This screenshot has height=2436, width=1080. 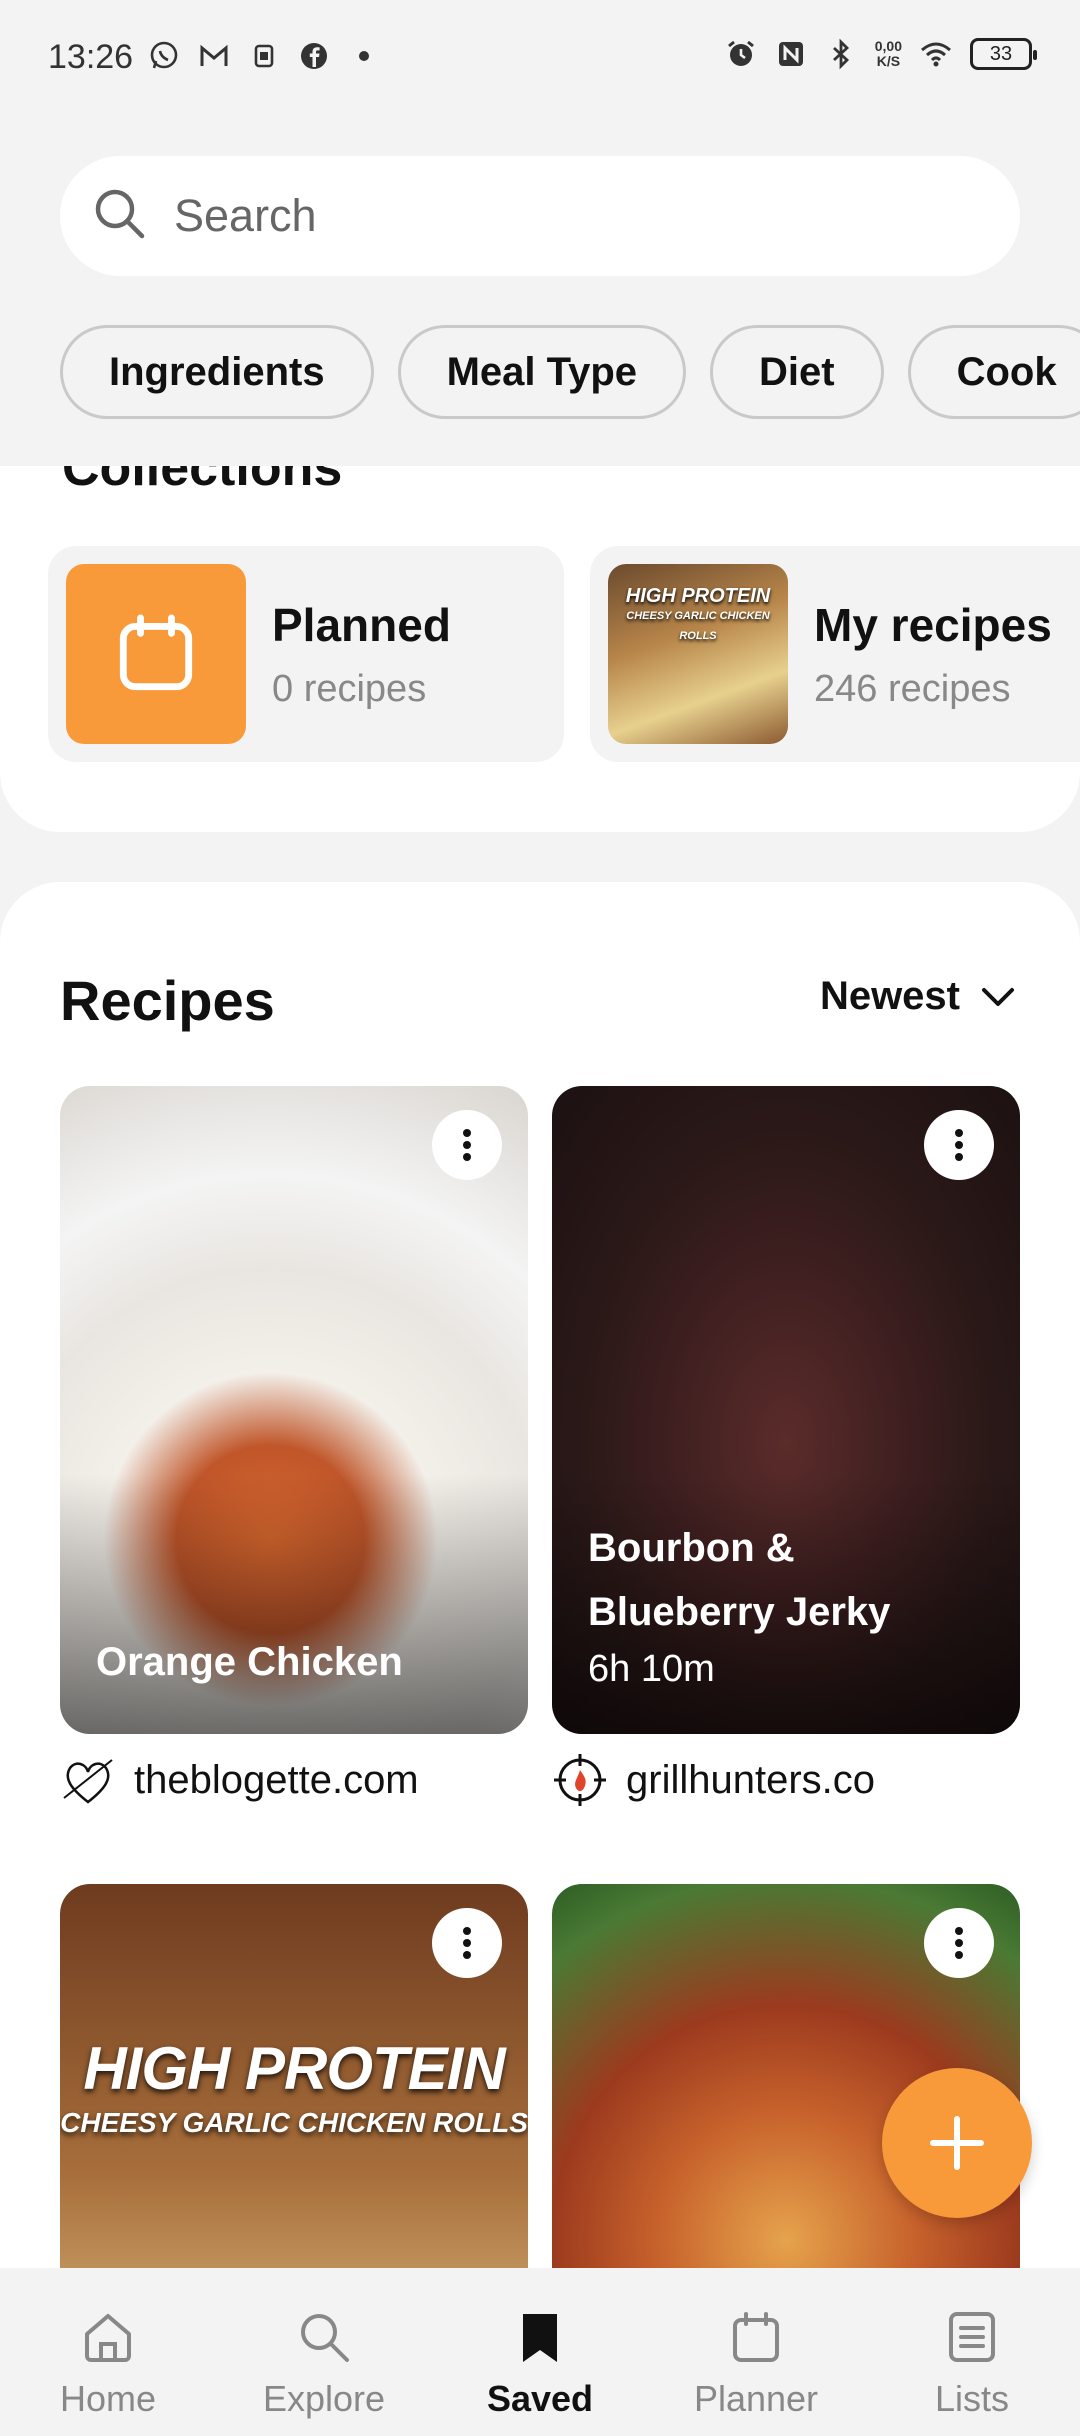 I want to click on nav-label: Saved, so click(x=540, y=2398).